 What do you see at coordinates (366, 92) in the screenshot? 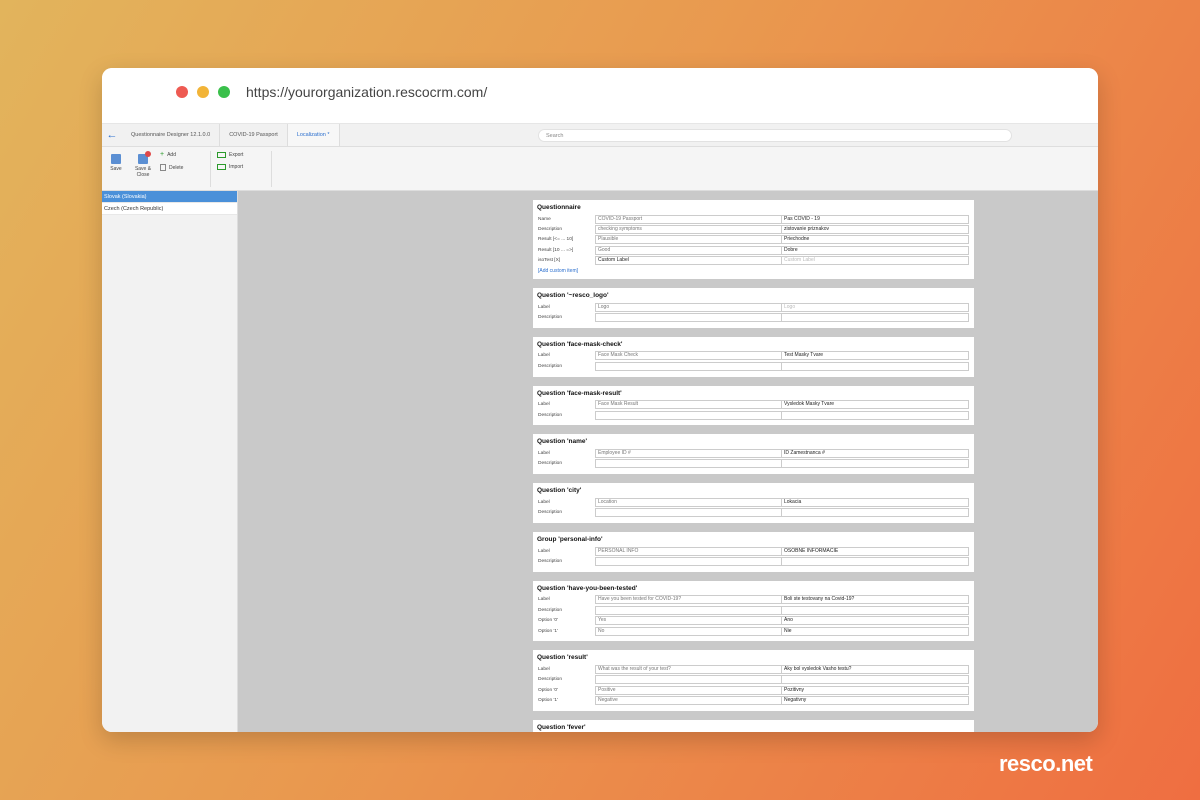
I see `address-bar: https://yourorganization.rescocrm.com/` at bounding box center [366, 92].